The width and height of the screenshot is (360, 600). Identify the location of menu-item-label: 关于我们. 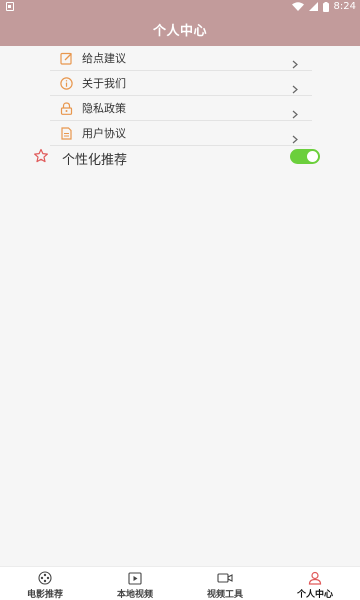
(104, 83).